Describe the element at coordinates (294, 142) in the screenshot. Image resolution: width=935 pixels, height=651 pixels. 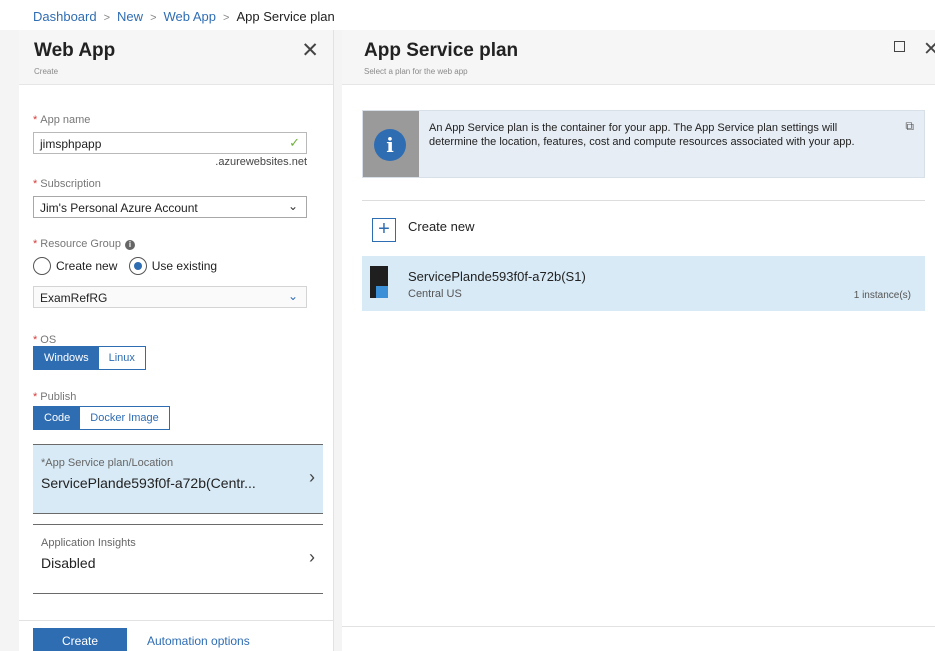
I see `checkmark-icon: ✓` at that location.